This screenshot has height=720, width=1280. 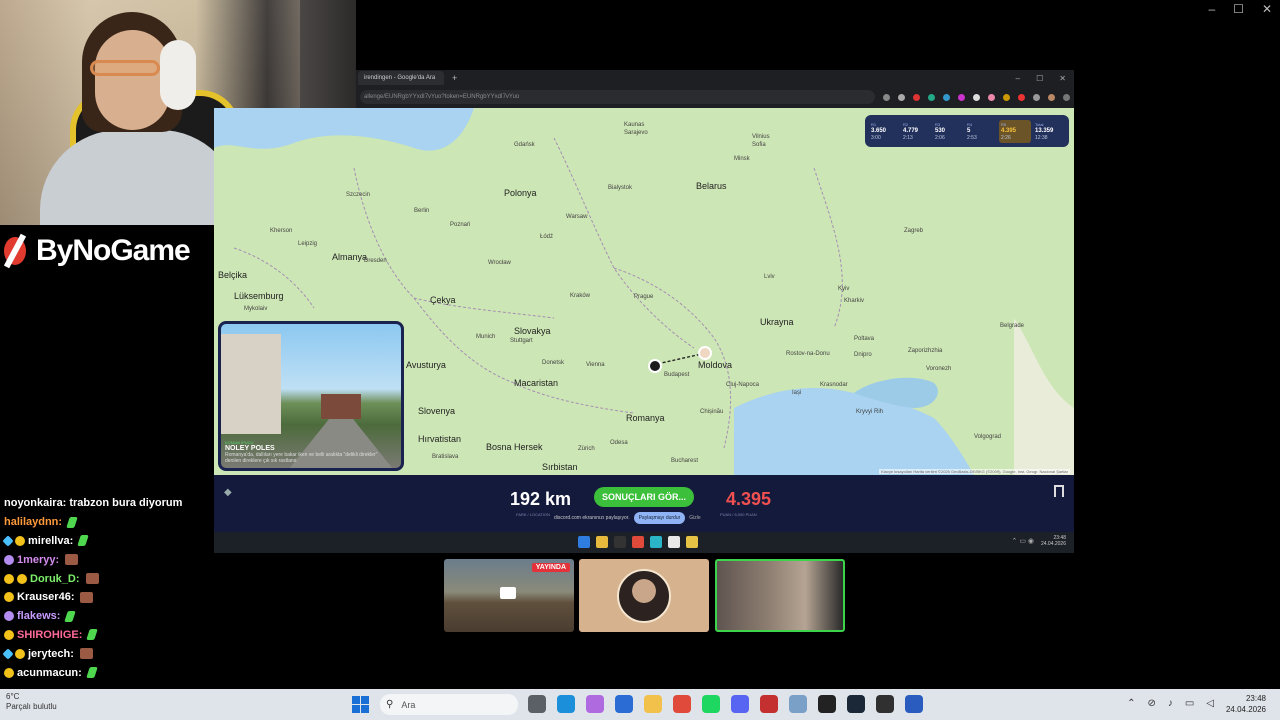 I want to click on chat-username: SHIROHIGE:, so click(x=49, y=635).